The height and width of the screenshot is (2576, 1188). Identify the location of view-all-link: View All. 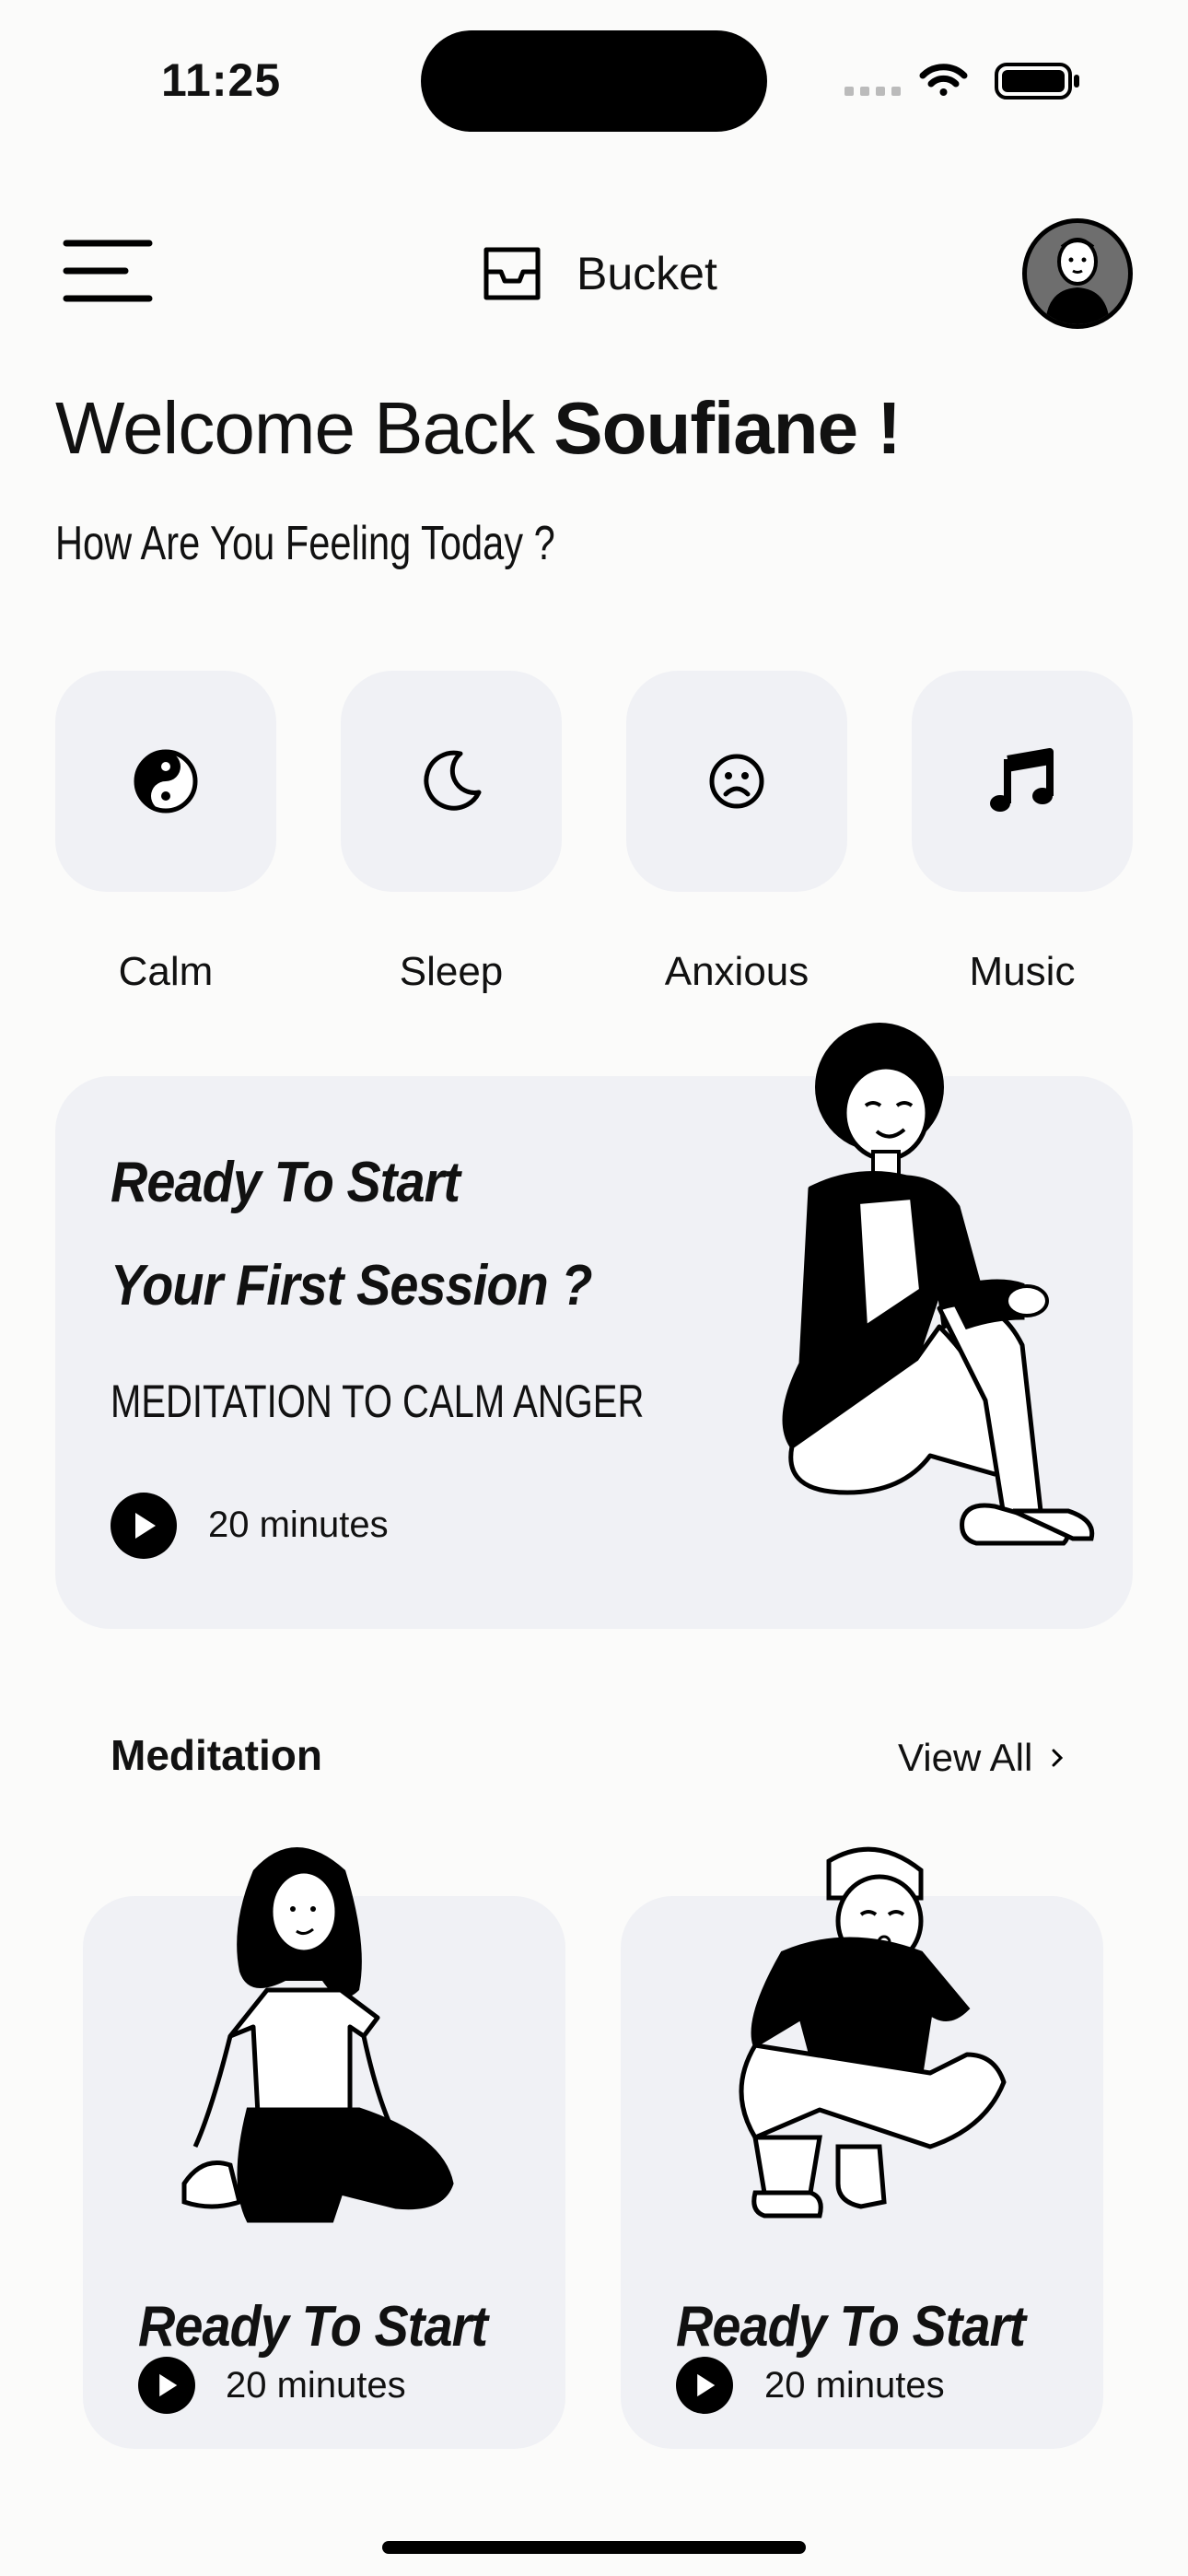
(981, 1758).